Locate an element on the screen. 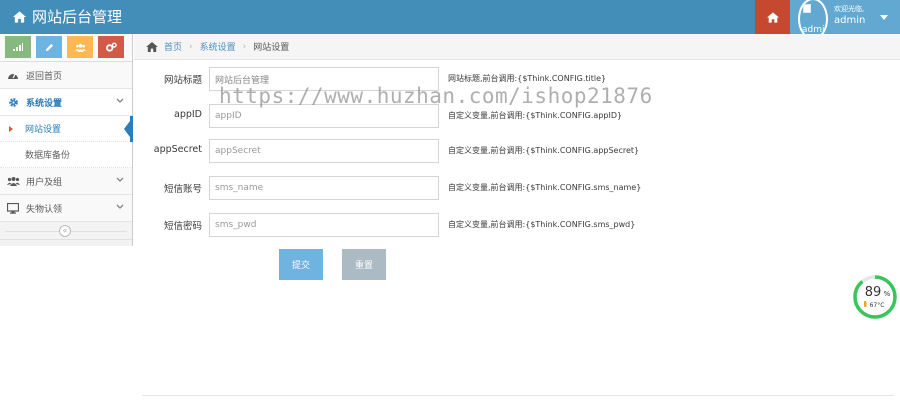  sidebar-subitem-site-settings: 网站设置 is located at coordinates (66, 129).